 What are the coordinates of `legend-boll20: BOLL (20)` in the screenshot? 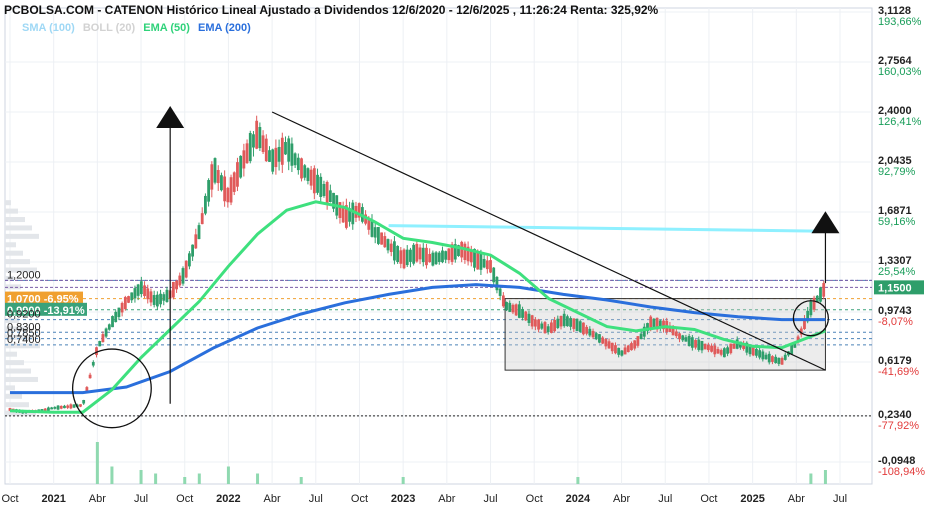 It's located at (109, 28).